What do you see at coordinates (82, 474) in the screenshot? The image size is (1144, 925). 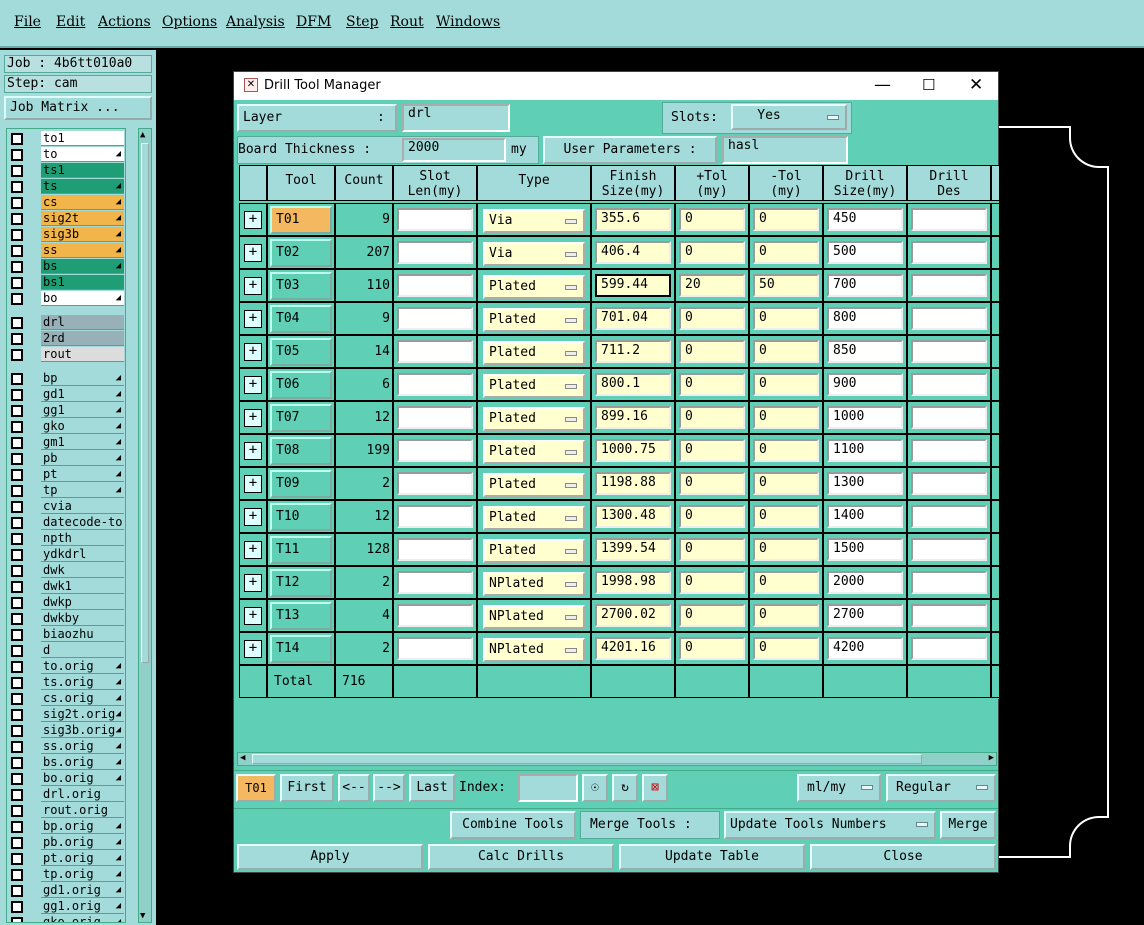 I see `layer-name: pt ◢` at bounding box center [82, 474].